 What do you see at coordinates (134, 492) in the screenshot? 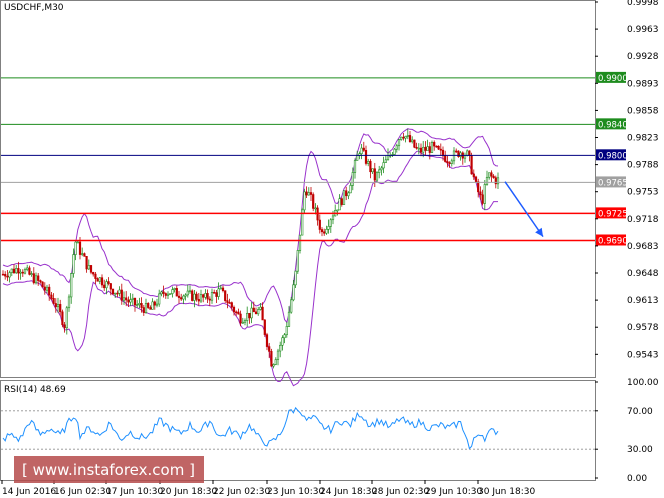
I see `x-tick-label: 17 Jun 10:30` at bounding box center [134, 492].